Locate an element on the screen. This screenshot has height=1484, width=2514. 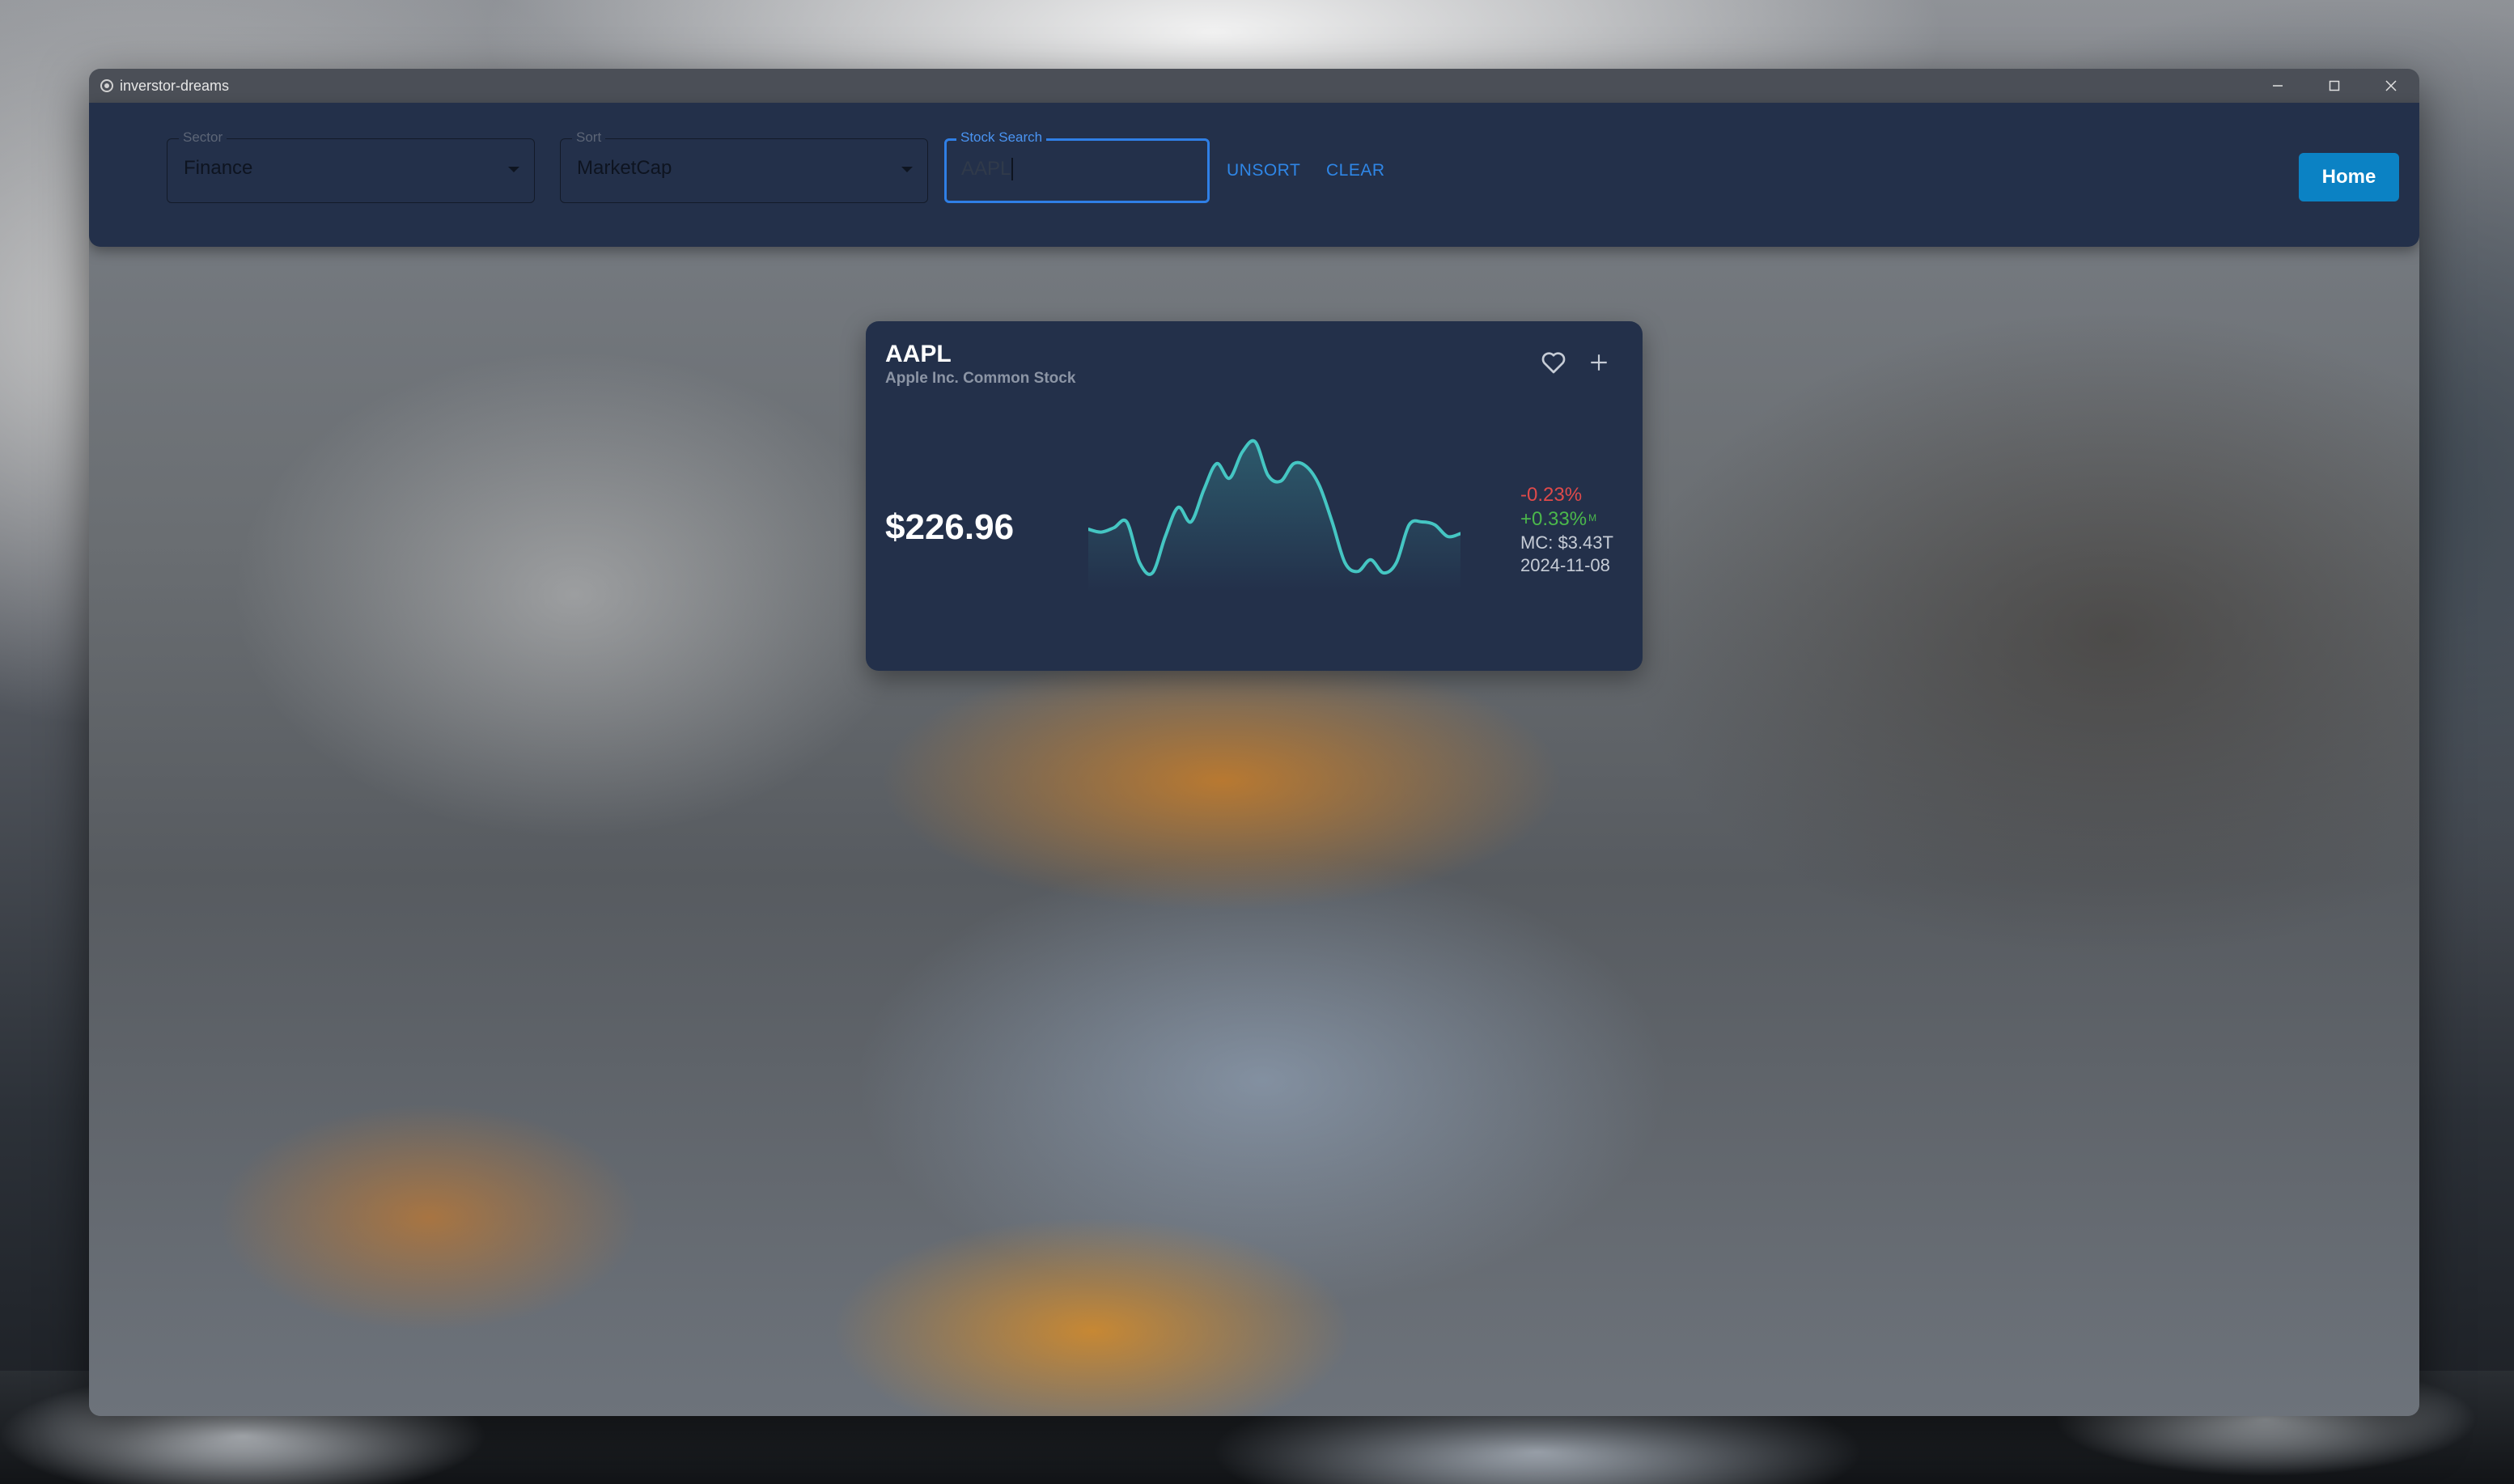
minimize-icon is located at coordinates (2278, 86).